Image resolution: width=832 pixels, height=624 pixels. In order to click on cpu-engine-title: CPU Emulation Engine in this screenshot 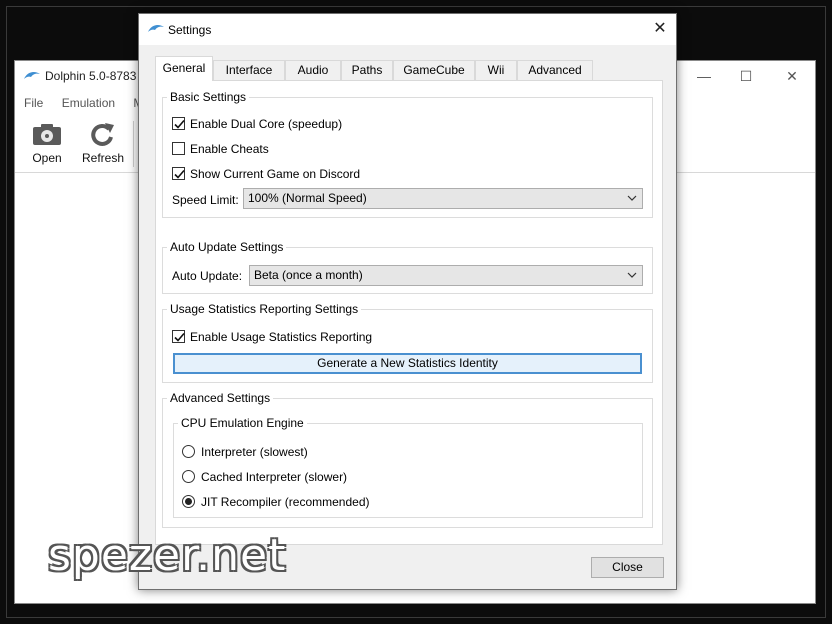, I will do `click(242, 423)`.